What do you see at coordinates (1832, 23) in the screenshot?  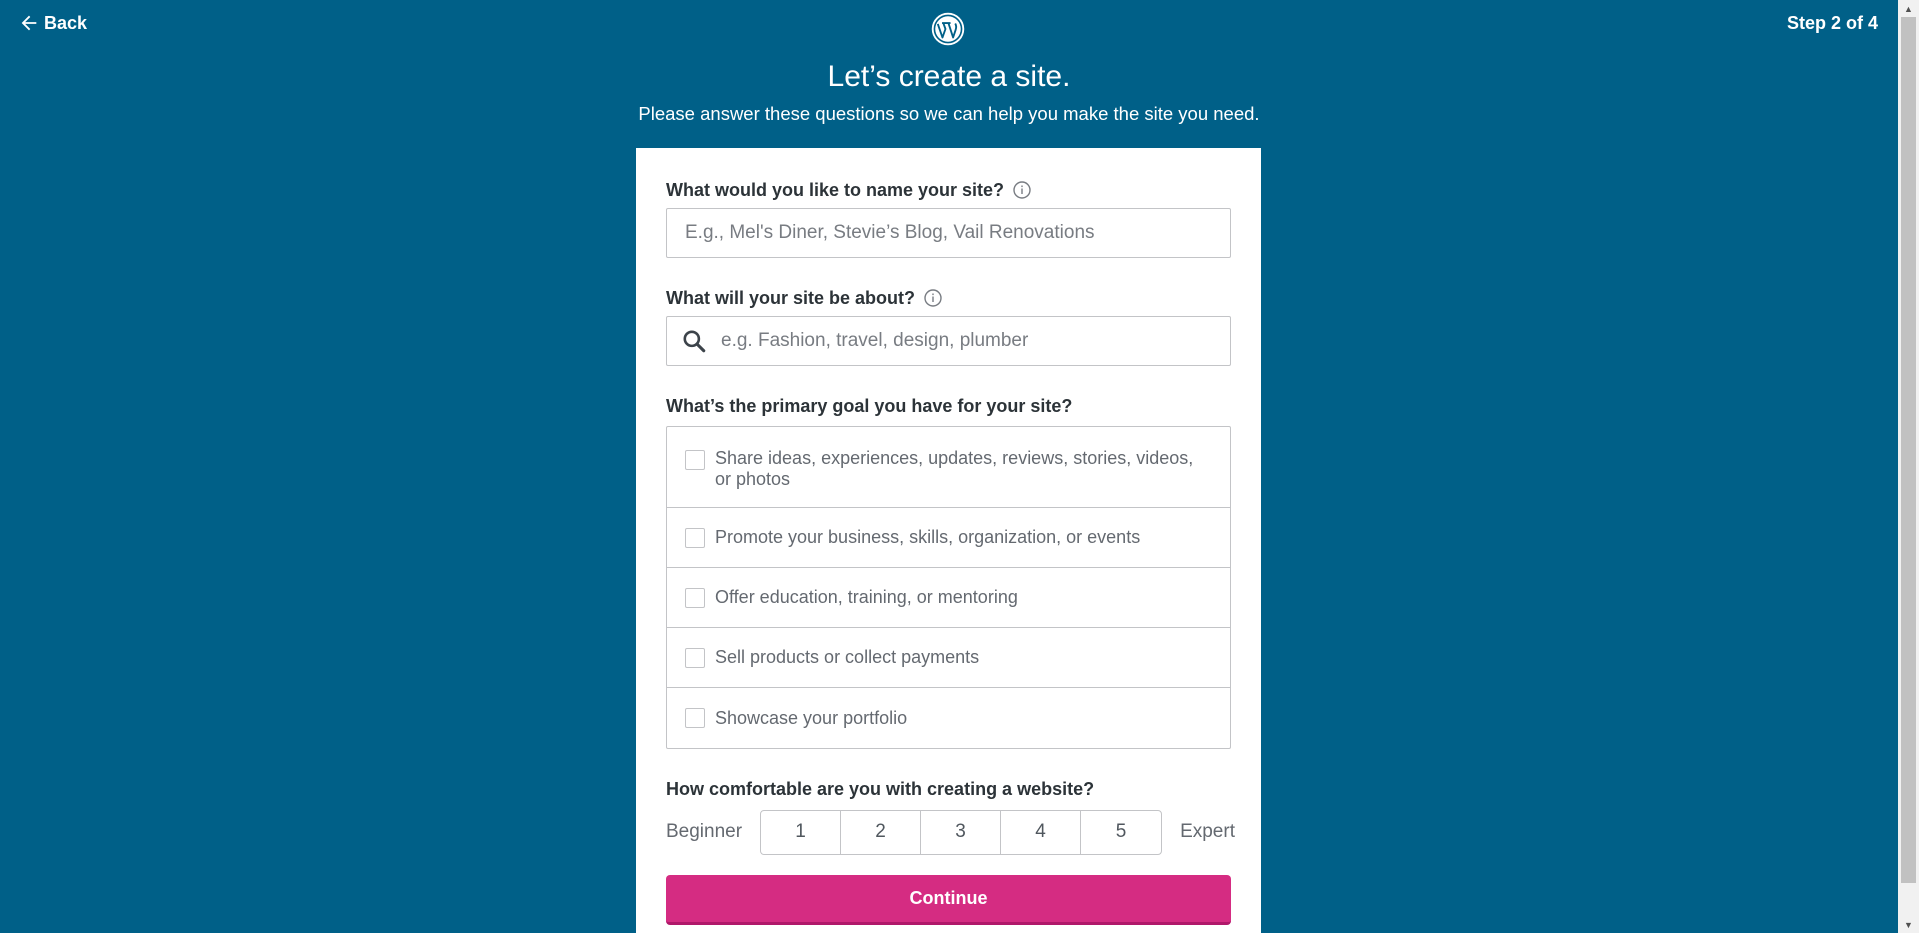 I see `step-indicator: Step 2 of 4` at bounding box center [1832, 23].